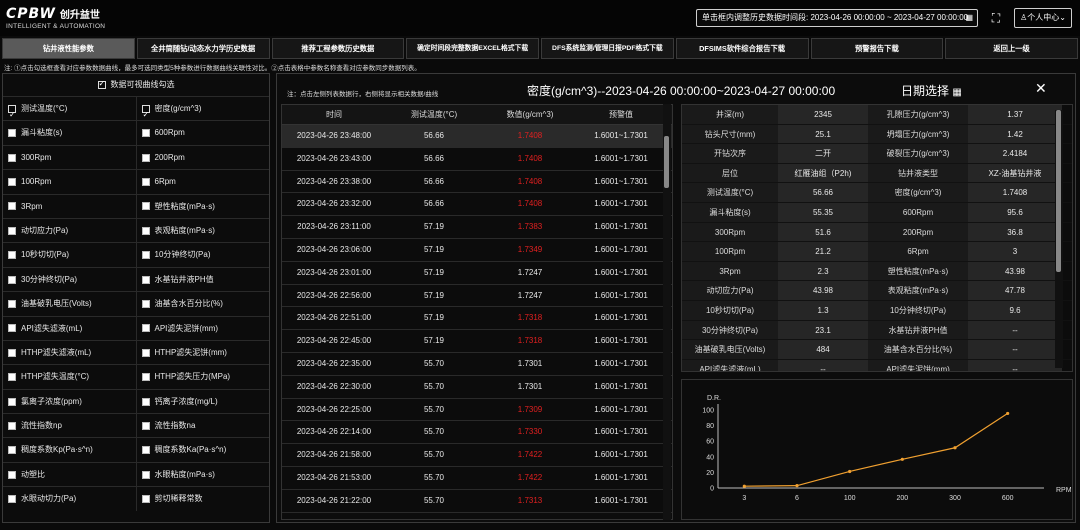  I want to click on property-name: 塑性粘度(mPa·s), so click(918, 271).